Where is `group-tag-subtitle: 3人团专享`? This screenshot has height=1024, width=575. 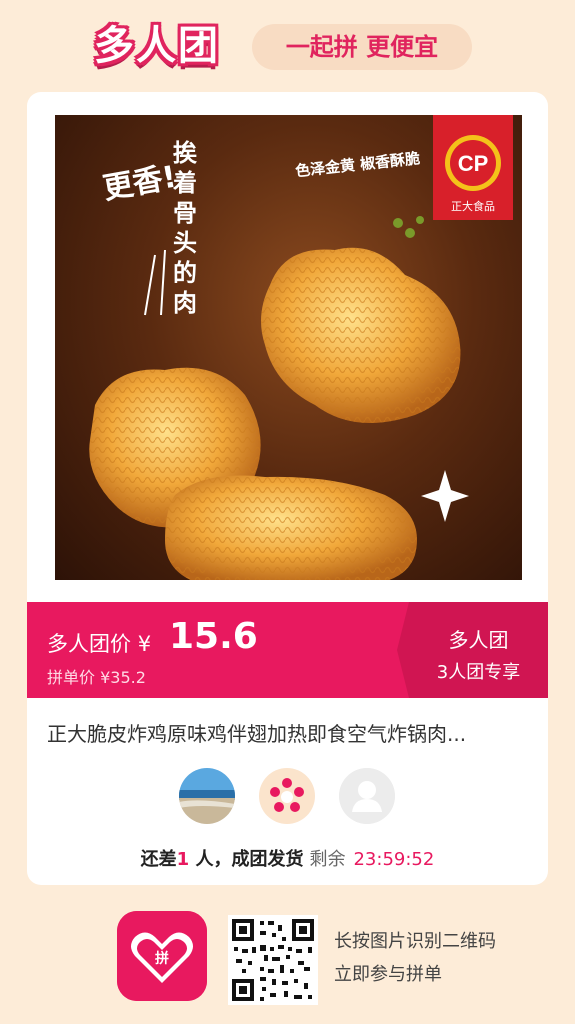
group-tag-subtitle: 3人团专享 is located at coordinates (478, 672).